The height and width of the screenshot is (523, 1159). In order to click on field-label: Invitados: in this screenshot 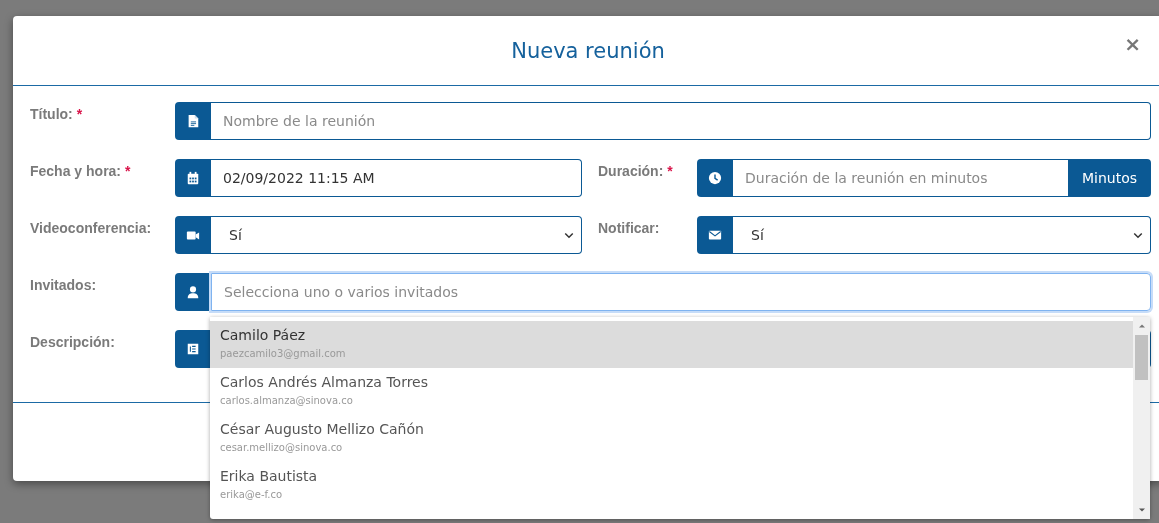, I will do `click(64, 284)`.